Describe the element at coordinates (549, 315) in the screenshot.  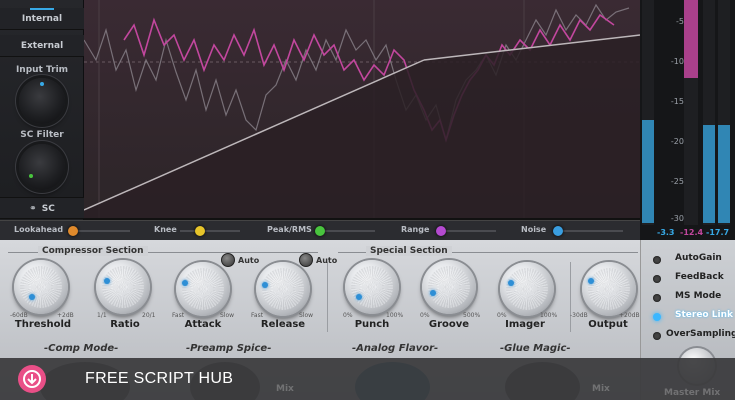
I see `imager-max: 100%` at that location.